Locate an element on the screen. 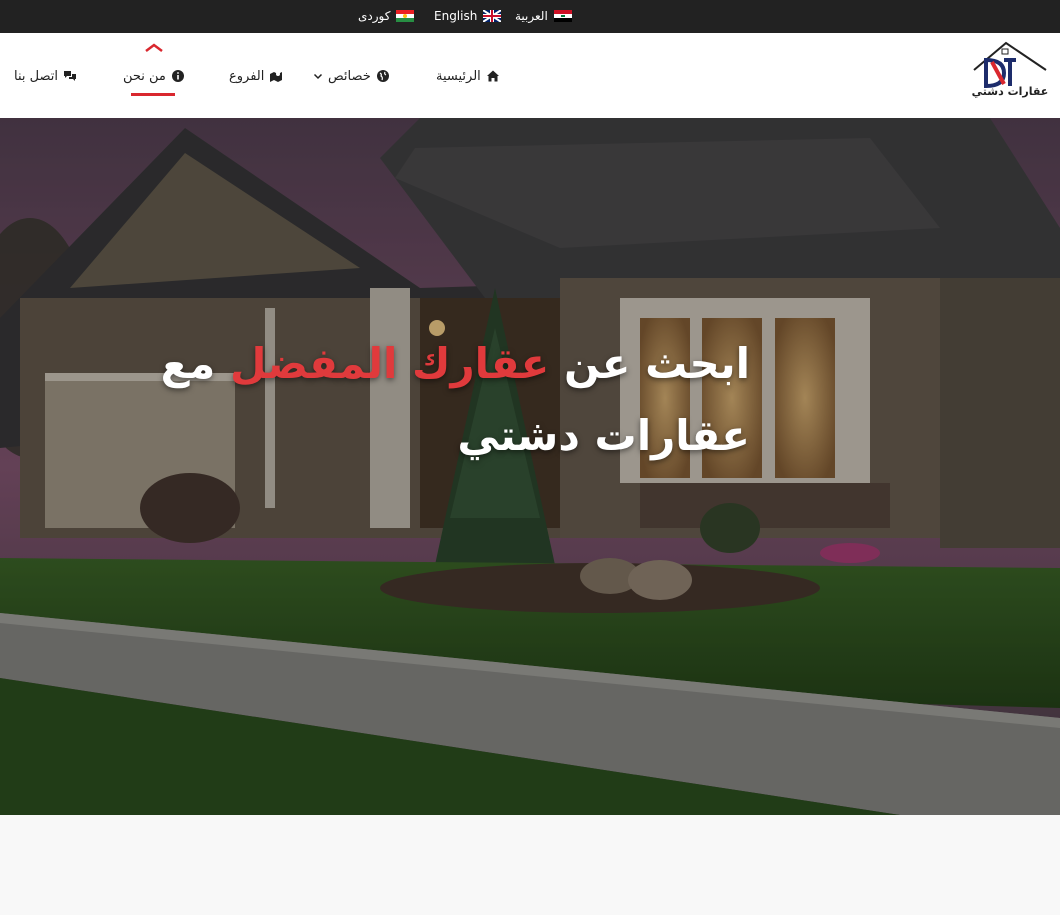  nav-about-link: من نحن is located at coordinates (154, 76).